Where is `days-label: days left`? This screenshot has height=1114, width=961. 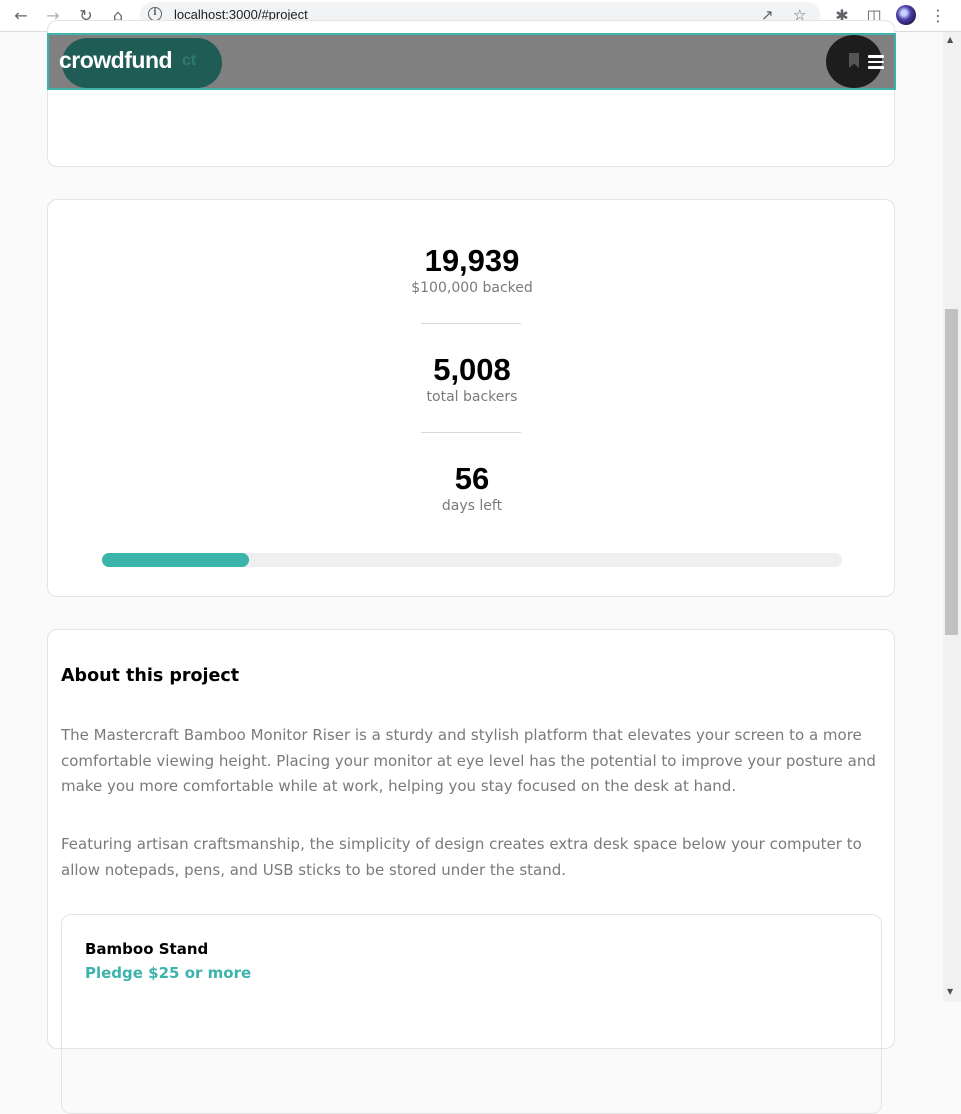
days-label: days left is located at coordinates (472, 506).